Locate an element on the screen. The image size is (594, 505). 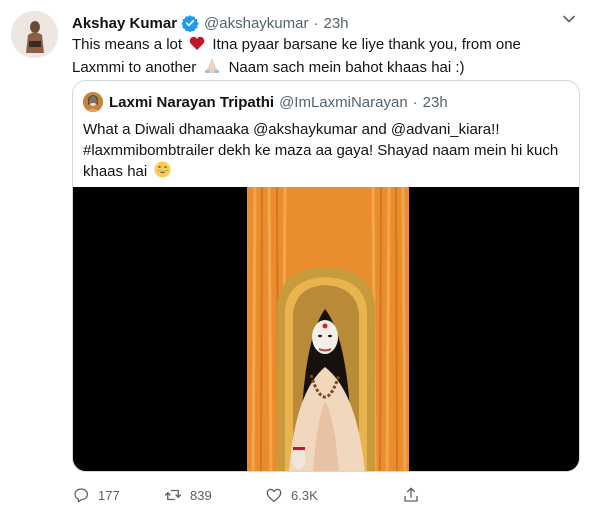
tweet-action-bar: 177 839 6.3K is located at coordinates (292, 495).